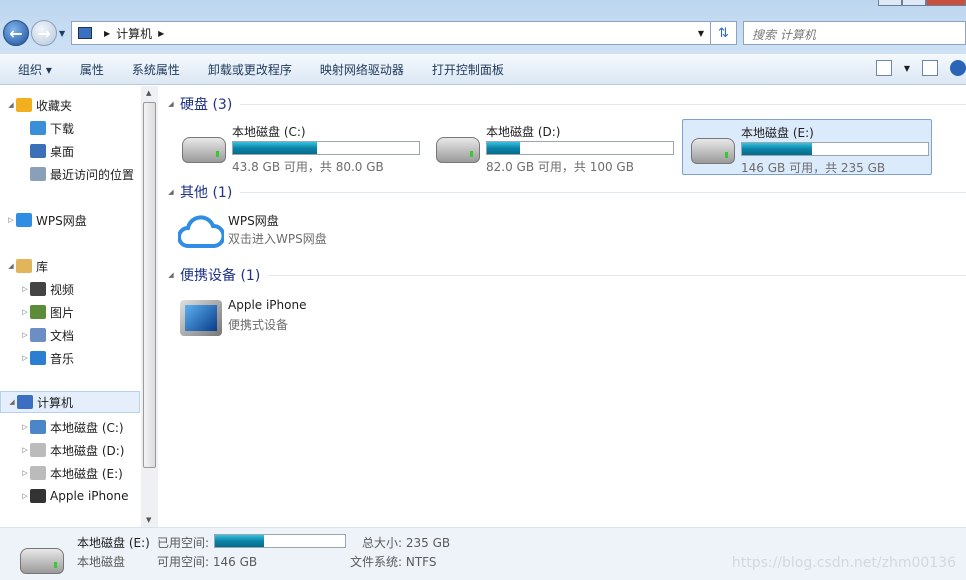 The image size is (966, 580). Describe the element at coordinates (101, 562) in the screenshot. I see `status-drive-type: 本地磁盘` at that location.